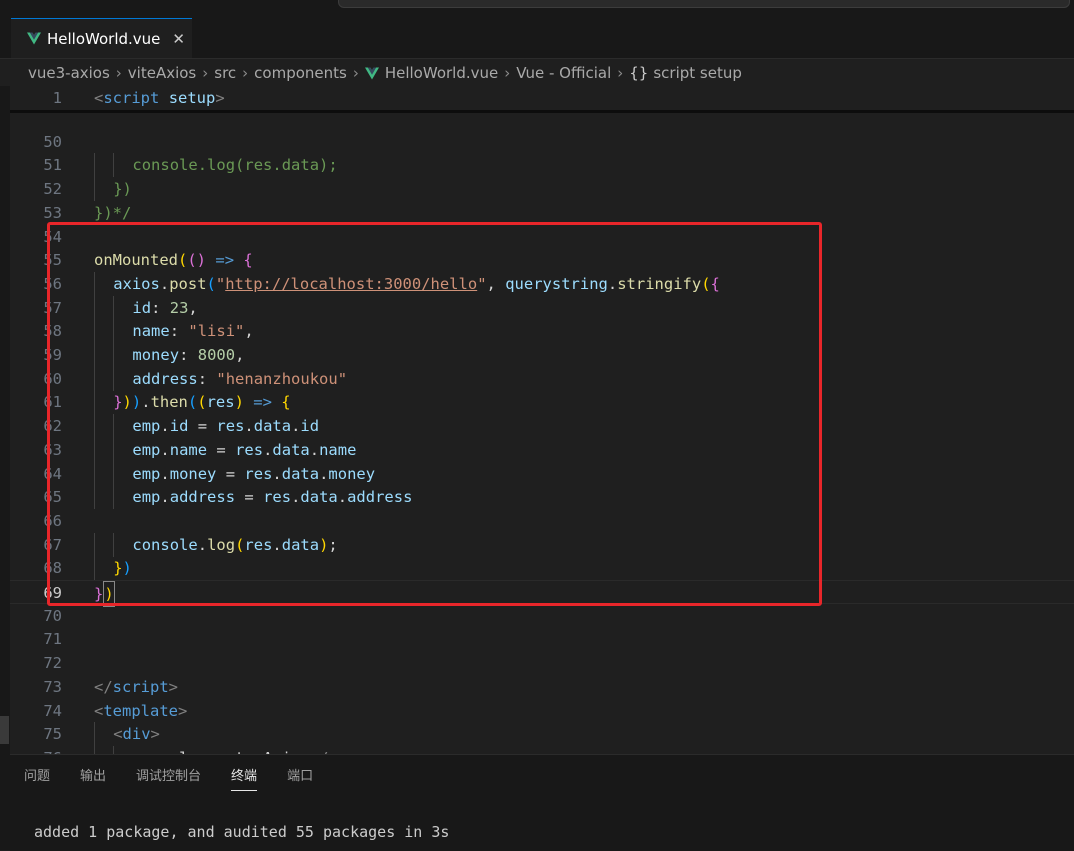 This screenshot has width=1074, height=851. I want to click on breadcrumb-lang: Vue - Official, so click(563, 73).